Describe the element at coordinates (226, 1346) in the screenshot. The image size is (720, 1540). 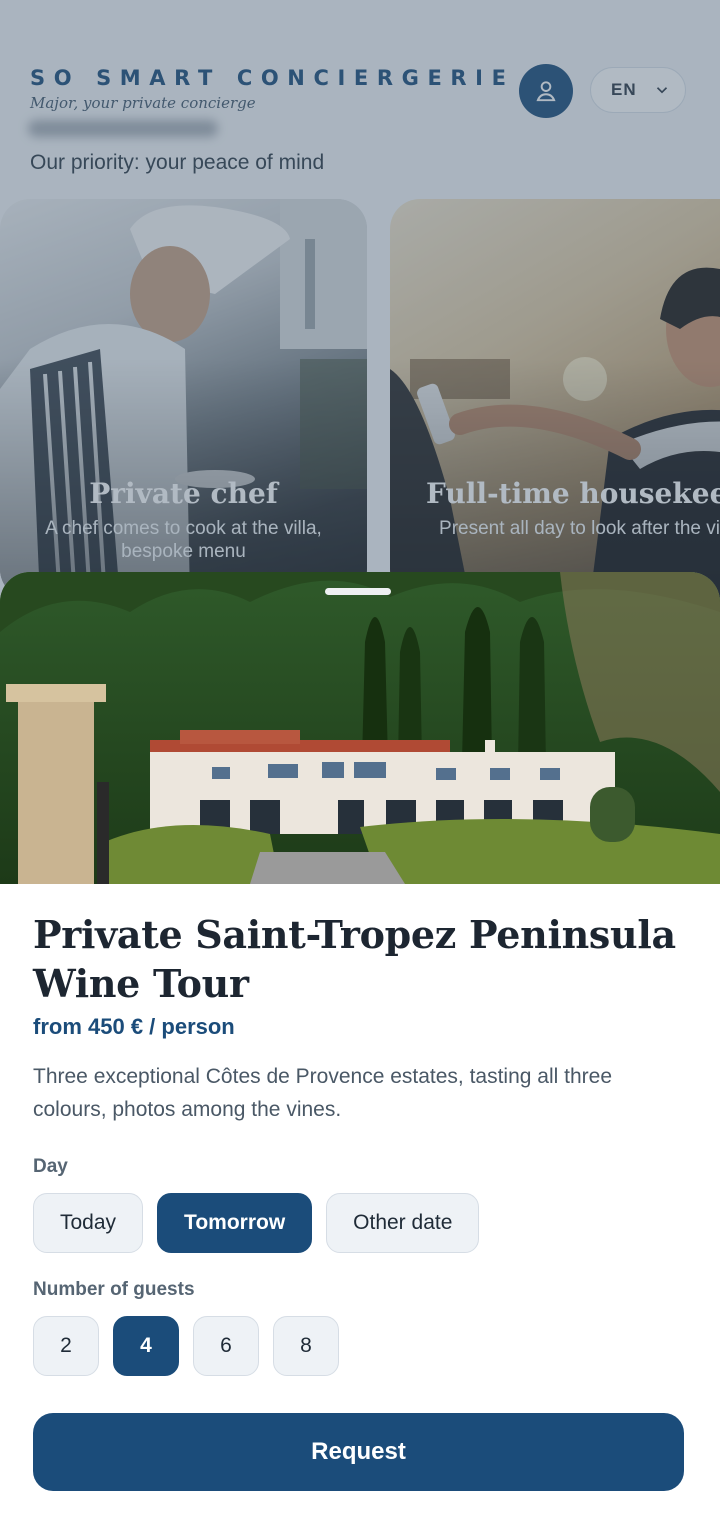
I see `guest-option-6: 6` at that location.